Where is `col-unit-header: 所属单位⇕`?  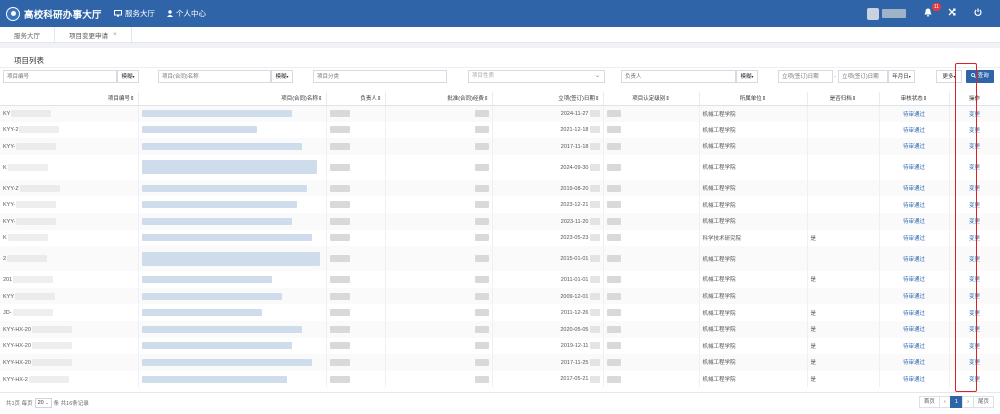
col-unit-header: 所属单位⇕ is located at coordinates (753, 99).